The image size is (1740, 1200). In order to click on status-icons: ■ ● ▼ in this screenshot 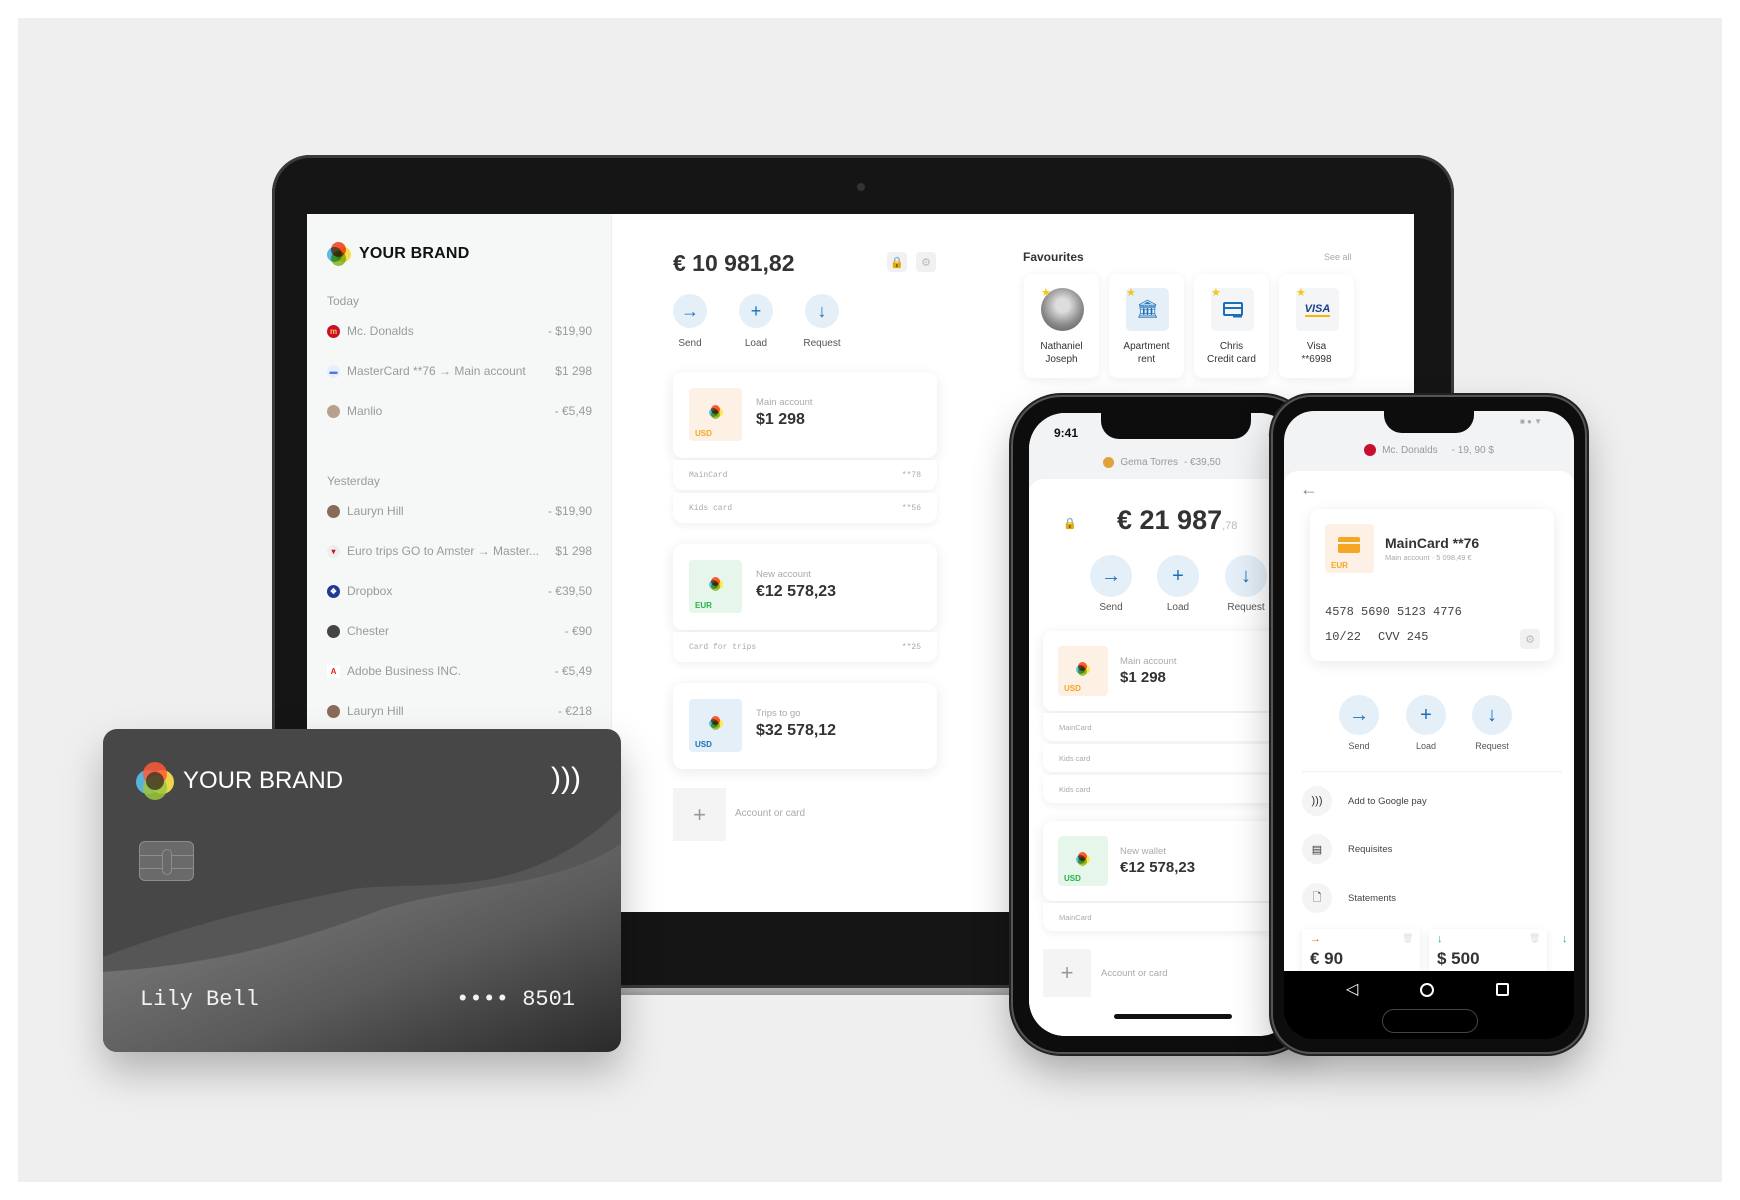, I will do `click(1531, 421)`.